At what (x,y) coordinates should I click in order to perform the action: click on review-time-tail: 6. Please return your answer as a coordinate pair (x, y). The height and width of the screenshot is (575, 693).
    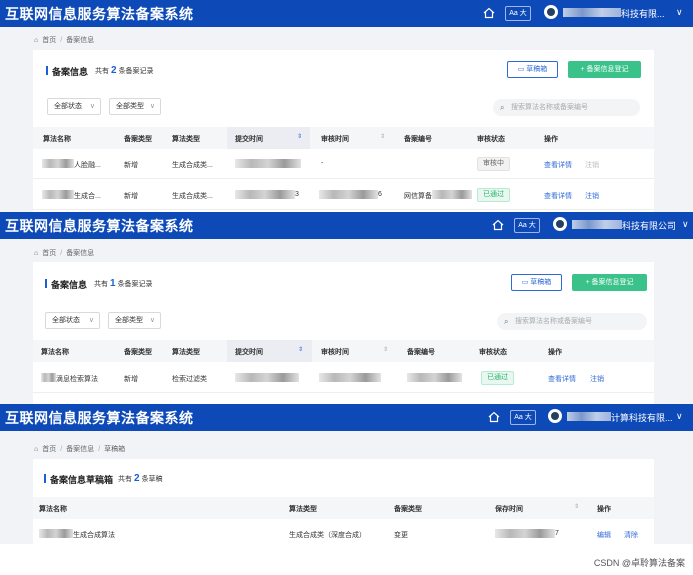
    Looking at the image, I should click on (380, 194).